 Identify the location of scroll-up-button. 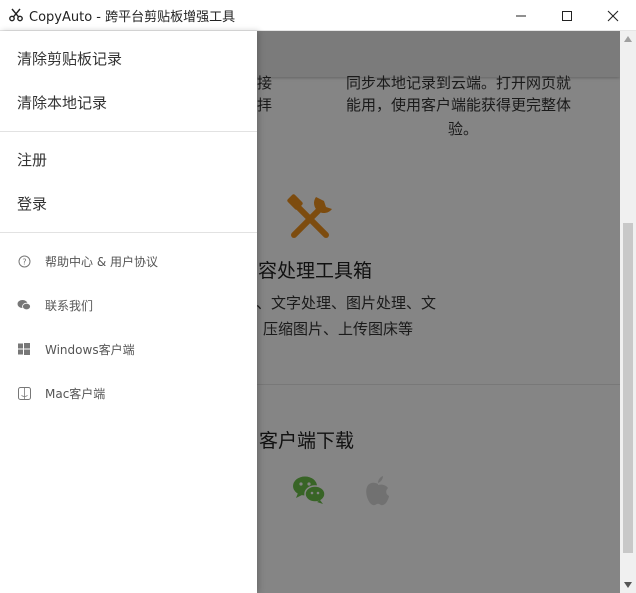
(628, 39).